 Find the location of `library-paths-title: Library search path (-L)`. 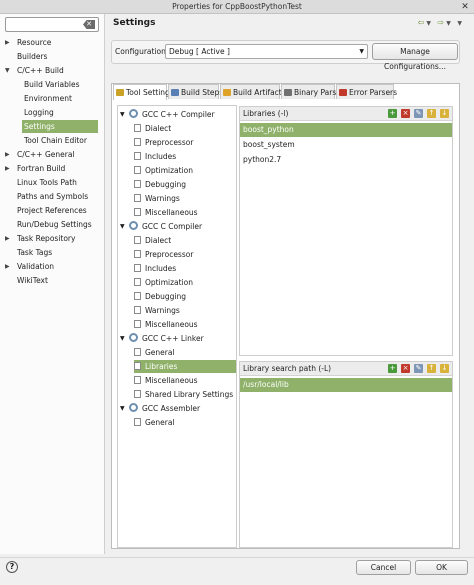

library-paths-title: Library search path (-L) is located at coordinates (287, 368).